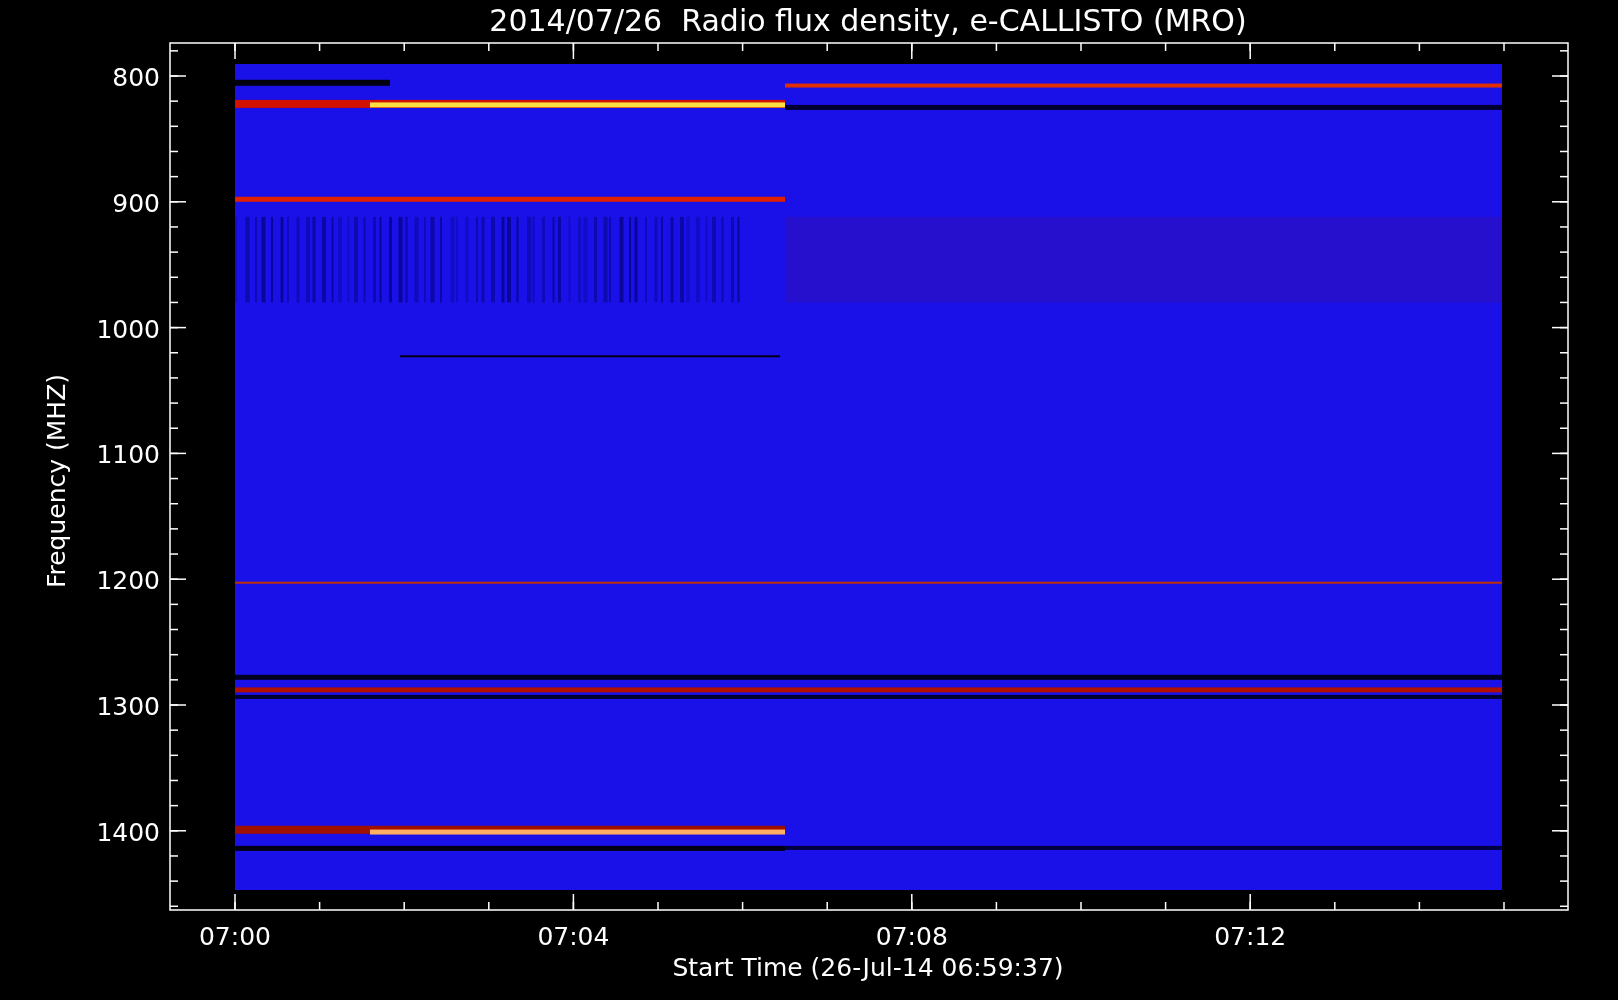  I want to click on tick-label: 1200, so click(128, 581).